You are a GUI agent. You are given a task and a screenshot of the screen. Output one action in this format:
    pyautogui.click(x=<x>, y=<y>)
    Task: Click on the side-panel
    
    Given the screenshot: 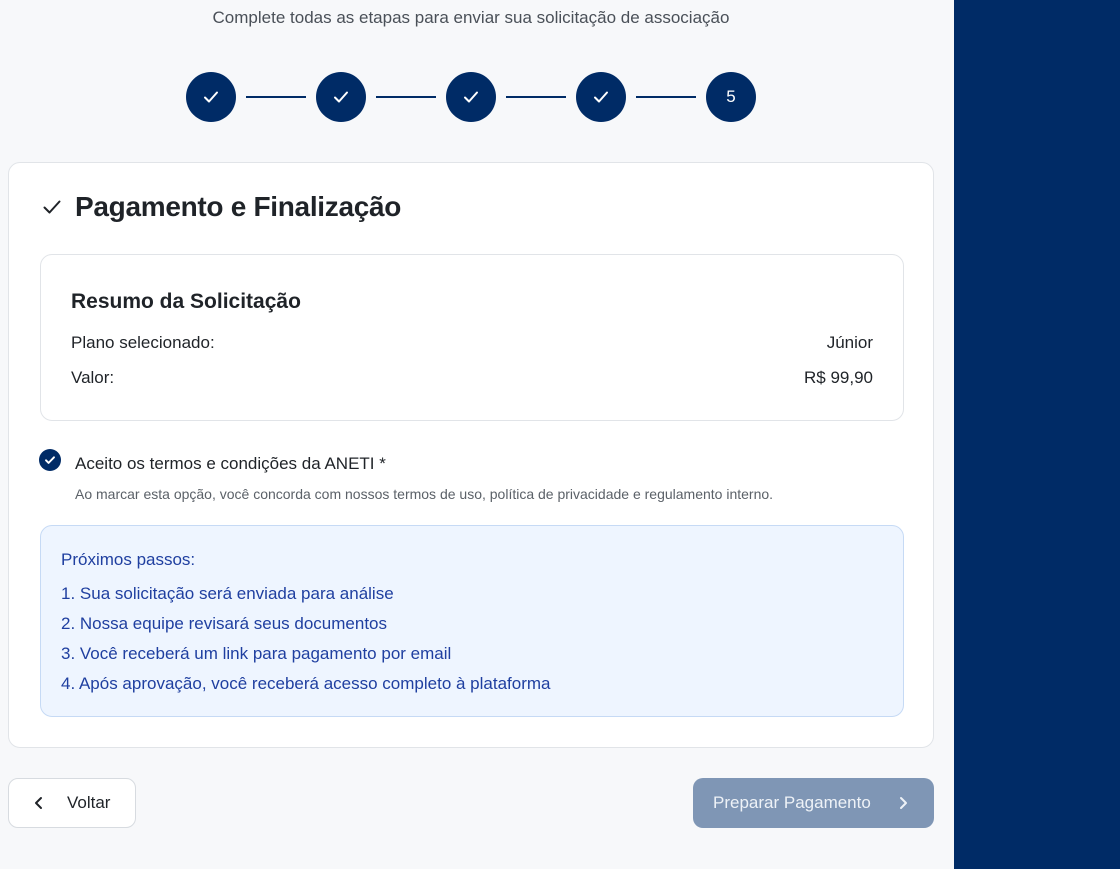 What is the action you would take?
    pyautogui.click(x=1037, y=434)
    